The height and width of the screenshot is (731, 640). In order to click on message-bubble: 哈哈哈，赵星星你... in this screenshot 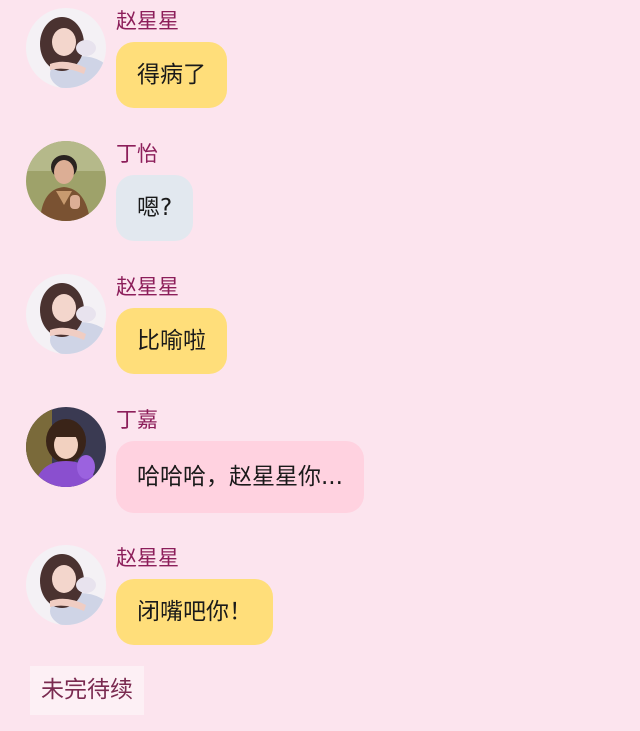, I will do `click(240, 477)`.